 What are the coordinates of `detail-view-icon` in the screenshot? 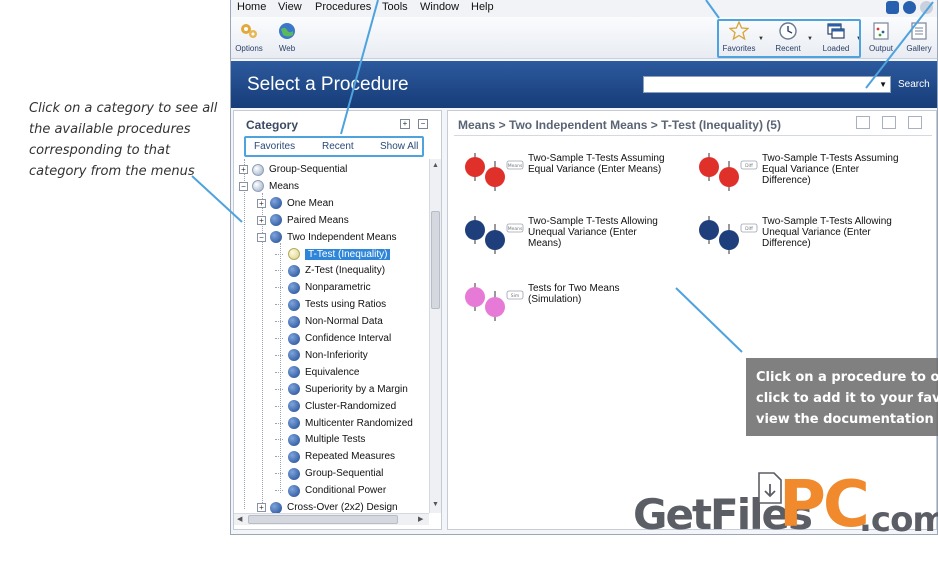 It's located at (889, 122).